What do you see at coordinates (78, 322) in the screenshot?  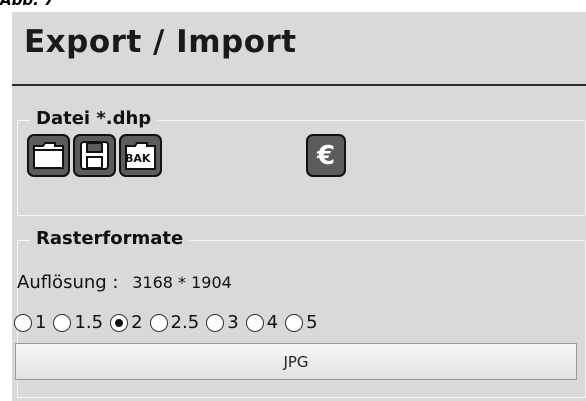 I see `scale-option-1-5: 1.5` at bounding box center [78, 322].